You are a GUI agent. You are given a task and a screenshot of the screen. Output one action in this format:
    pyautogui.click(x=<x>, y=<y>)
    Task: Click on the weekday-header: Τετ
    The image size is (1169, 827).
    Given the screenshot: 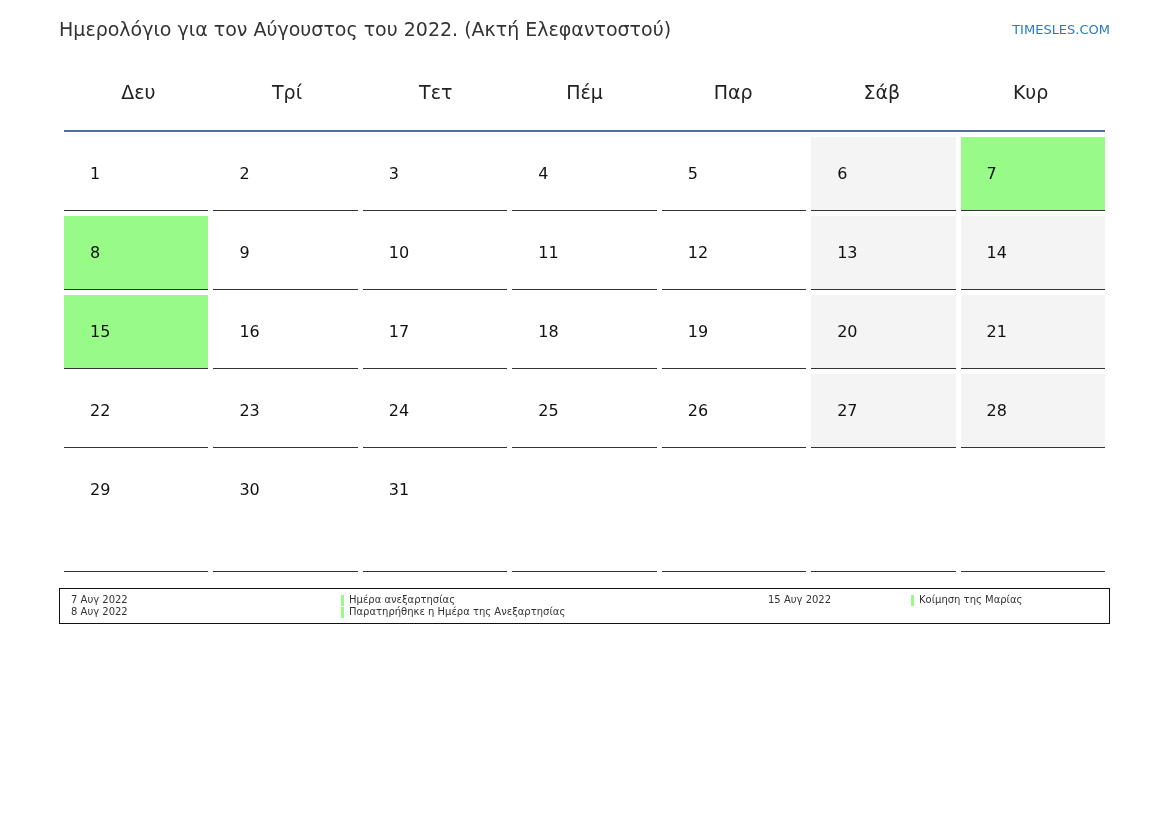 What is the action you would take?
    pyautogui.click(x=436, y=92)
    